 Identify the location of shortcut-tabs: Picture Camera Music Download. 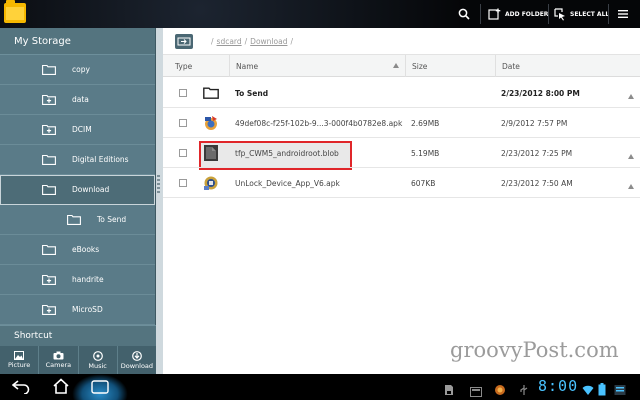
(78, 360).